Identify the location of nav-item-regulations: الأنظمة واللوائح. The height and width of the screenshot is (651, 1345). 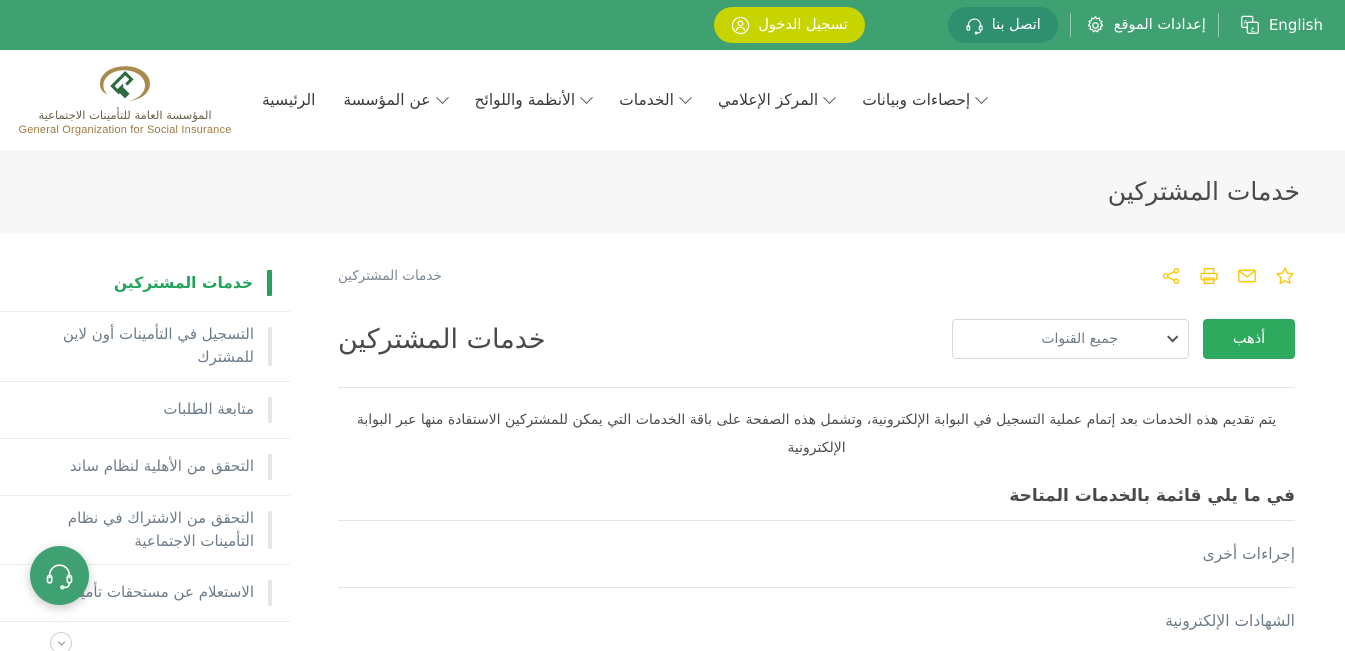
(533, 100).